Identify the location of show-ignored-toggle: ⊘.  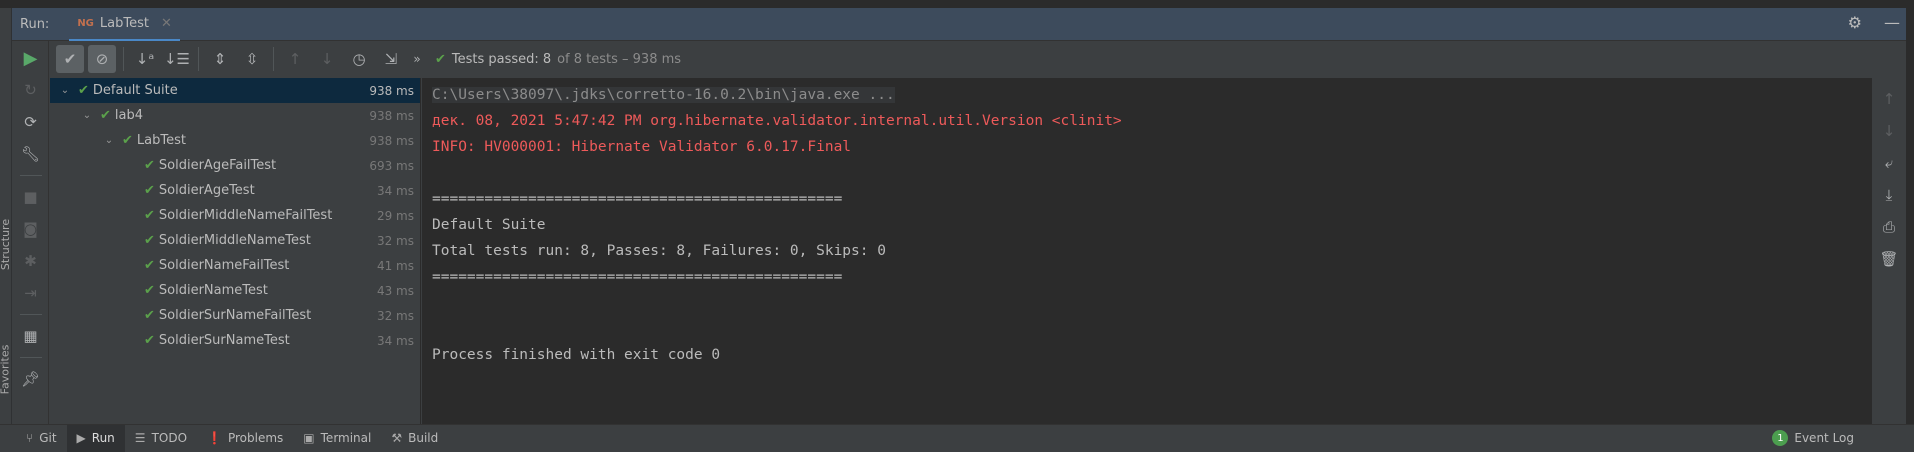
(102, 59).